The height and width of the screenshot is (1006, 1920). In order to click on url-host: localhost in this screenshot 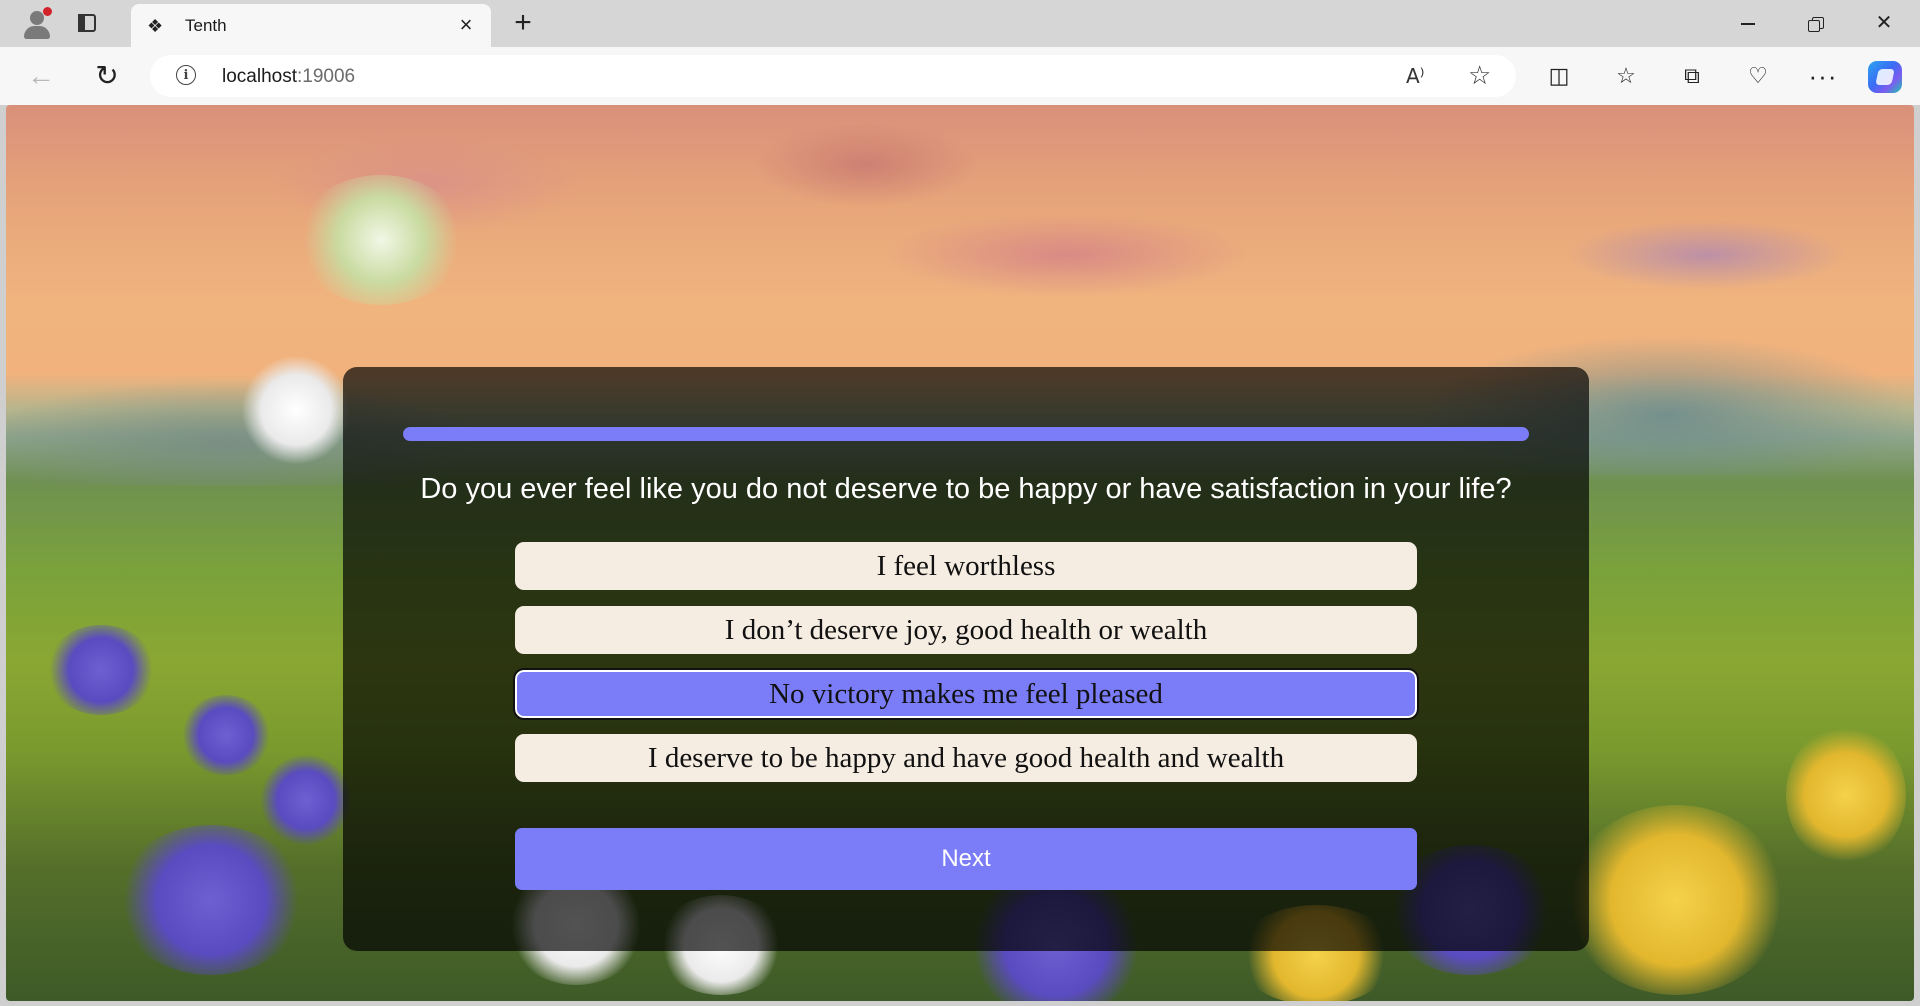, I will do `click(259, 76)`.